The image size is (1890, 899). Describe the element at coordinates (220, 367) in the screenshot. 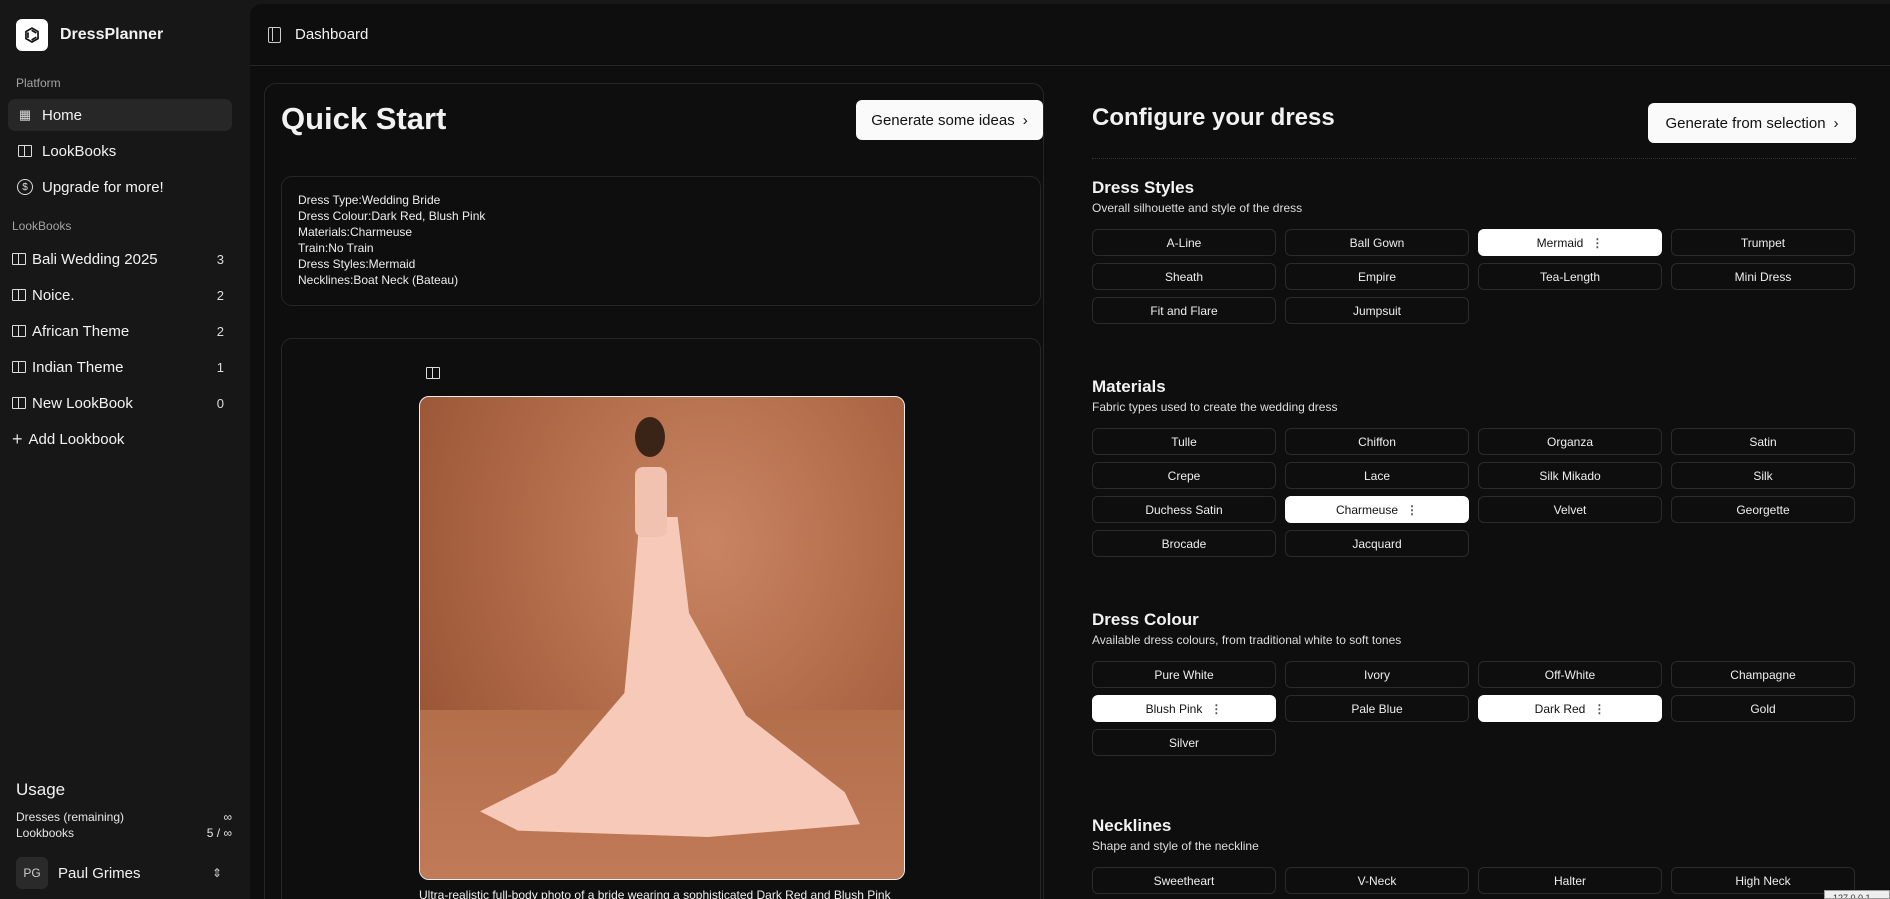

I see `lookbook-count: 1` at that location.